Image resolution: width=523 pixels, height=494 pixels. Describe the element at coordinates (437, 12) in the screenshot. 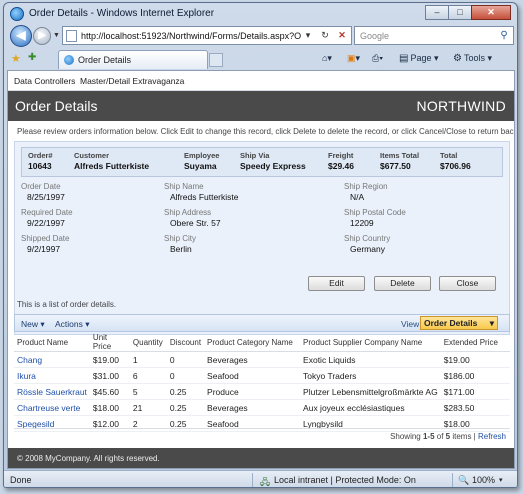

I see `minimize-button: –` at that location.